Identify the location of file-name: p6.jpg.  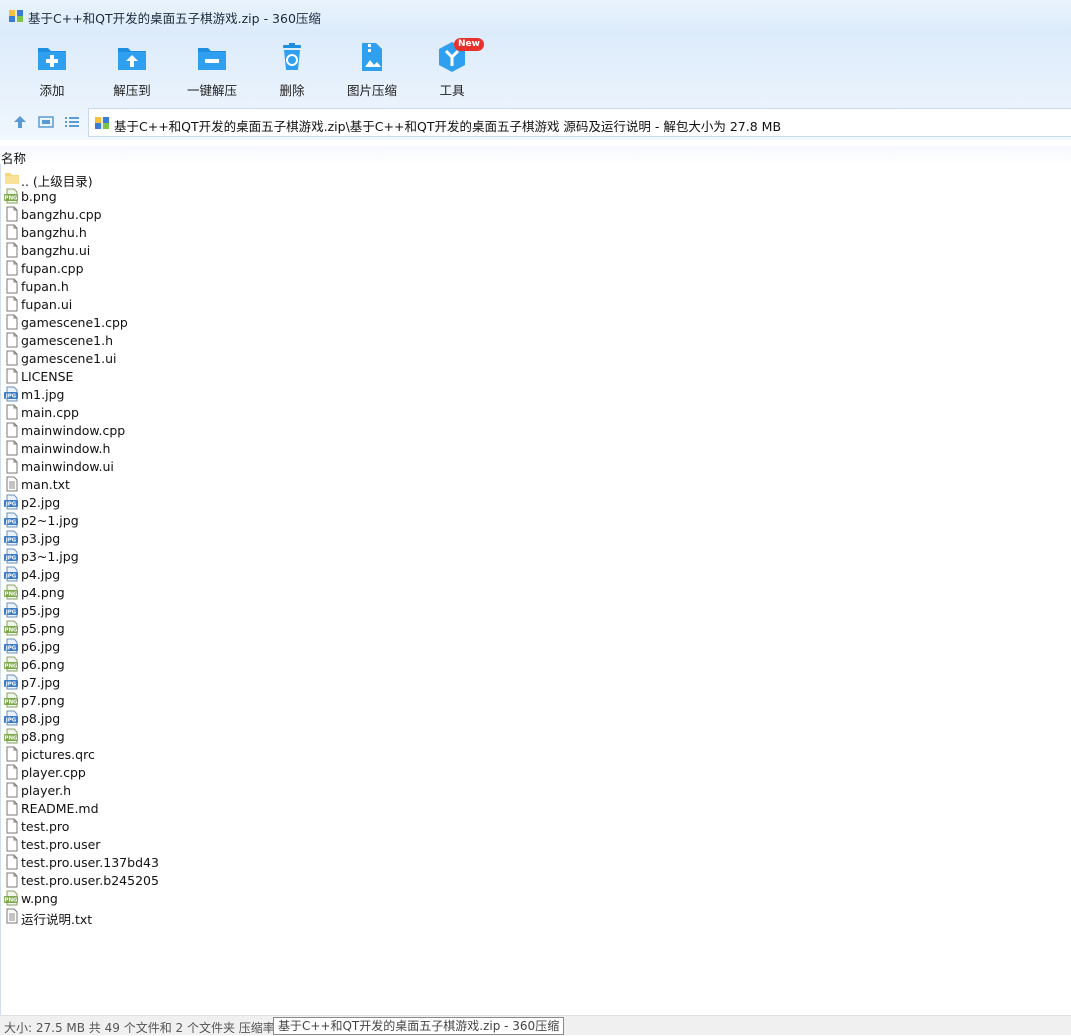
(41, 646).